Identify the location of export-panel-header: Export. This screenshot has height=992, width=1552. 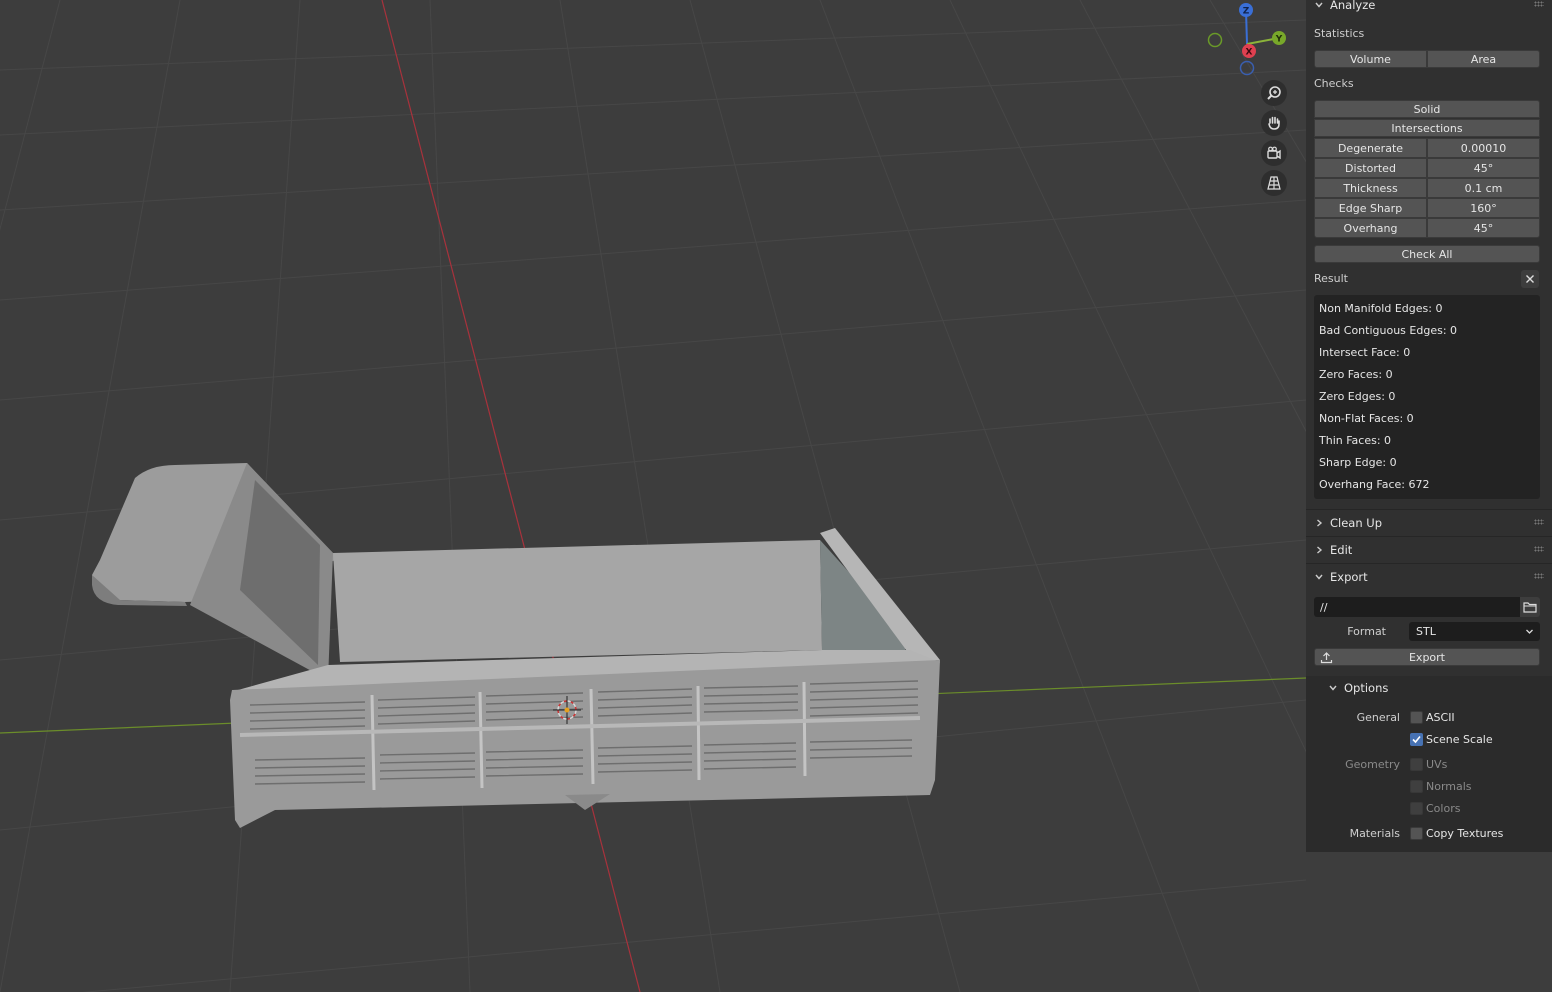
(1429, 577).